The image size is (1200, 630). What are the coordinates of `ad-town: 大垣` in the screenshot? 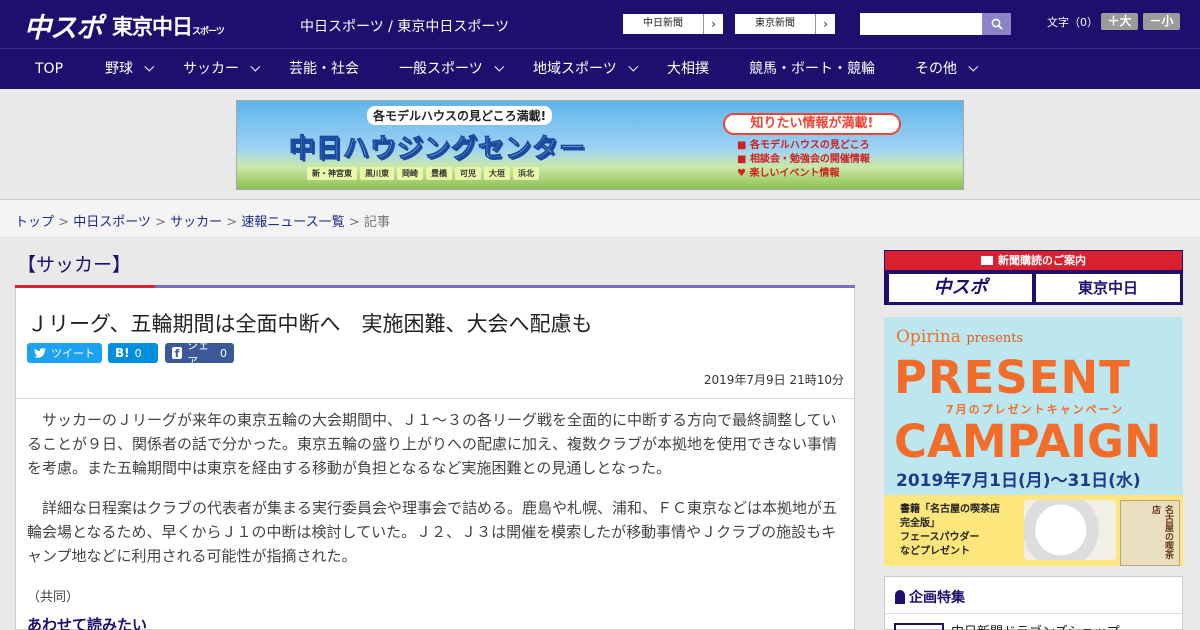 It's located at (497, 173).